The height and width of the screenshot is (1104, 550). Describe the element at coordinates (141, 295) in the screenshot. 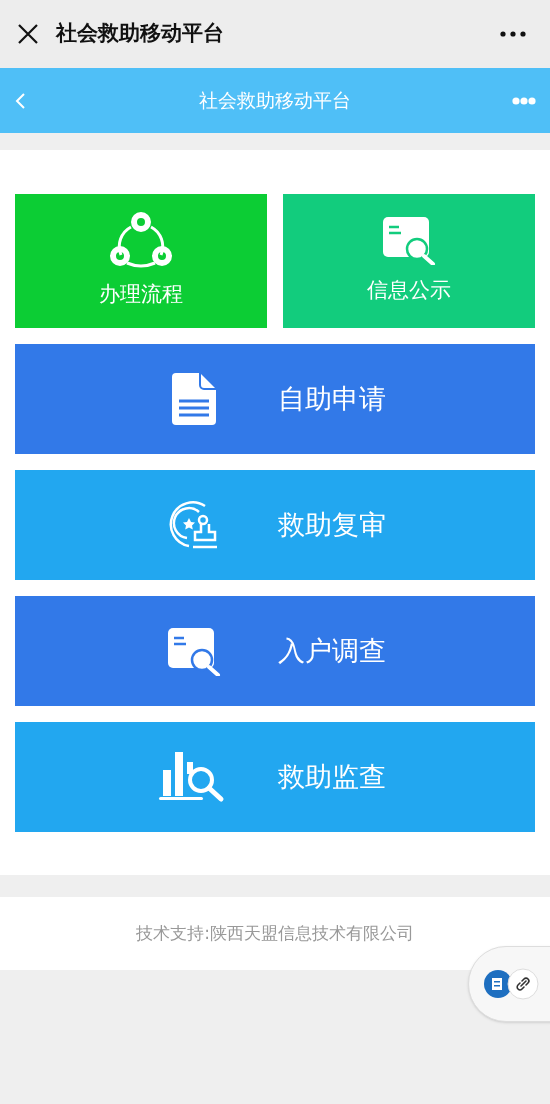

I see `tile-label: 办理流程` at that location.